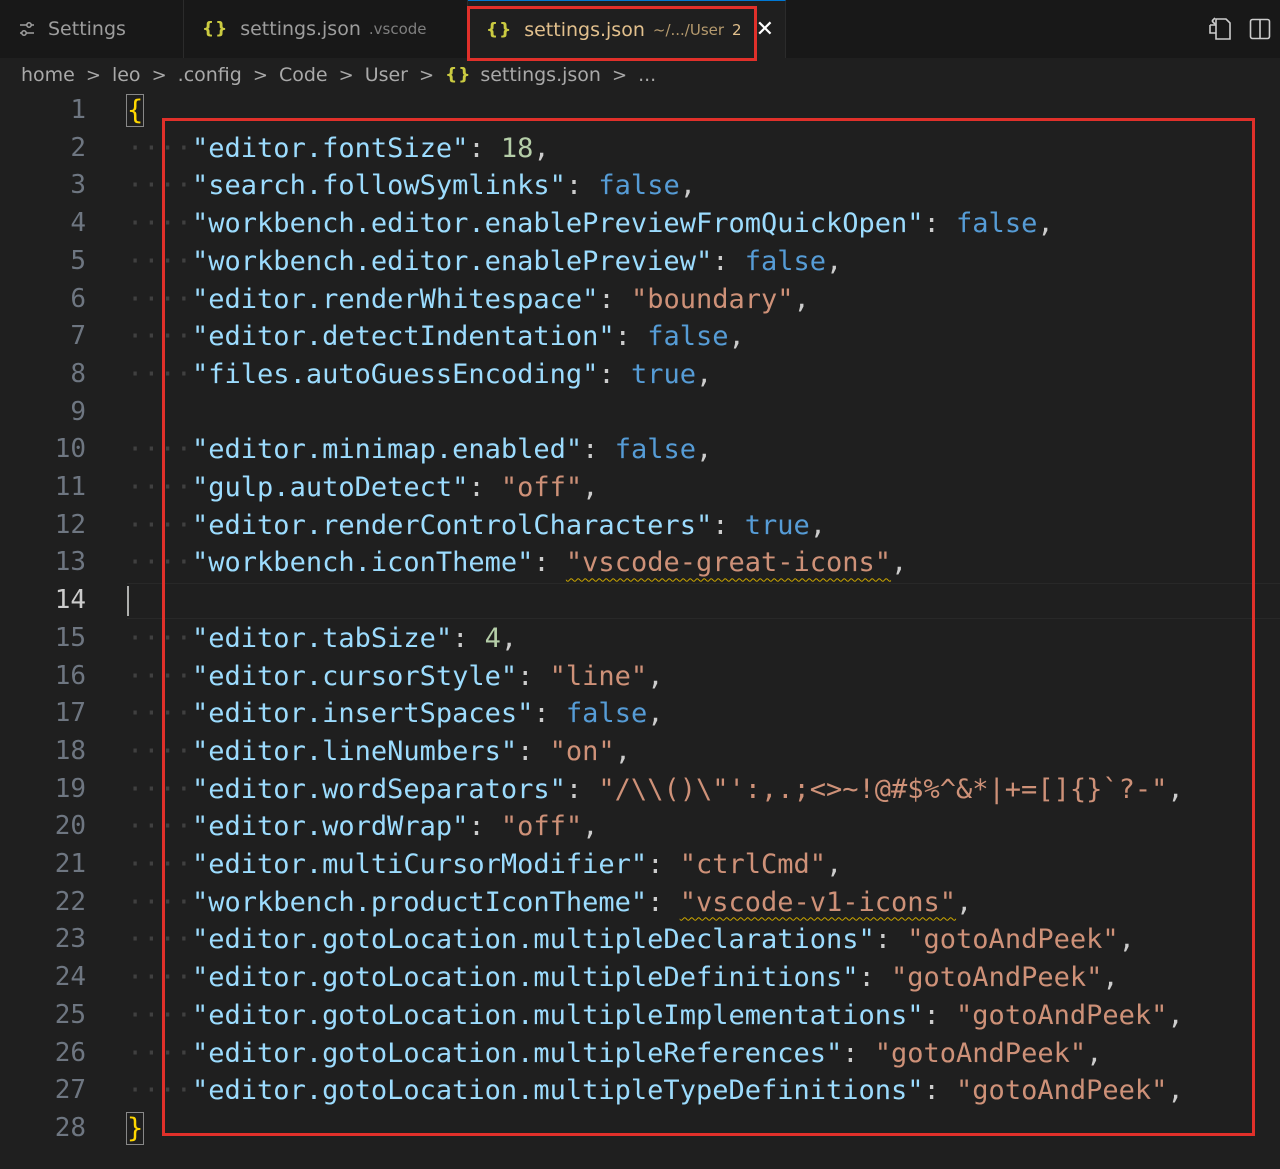 This screenshot has width=1280, height=1169. I want to click on json-value: "gotoAndPeek", so click(997, 978).